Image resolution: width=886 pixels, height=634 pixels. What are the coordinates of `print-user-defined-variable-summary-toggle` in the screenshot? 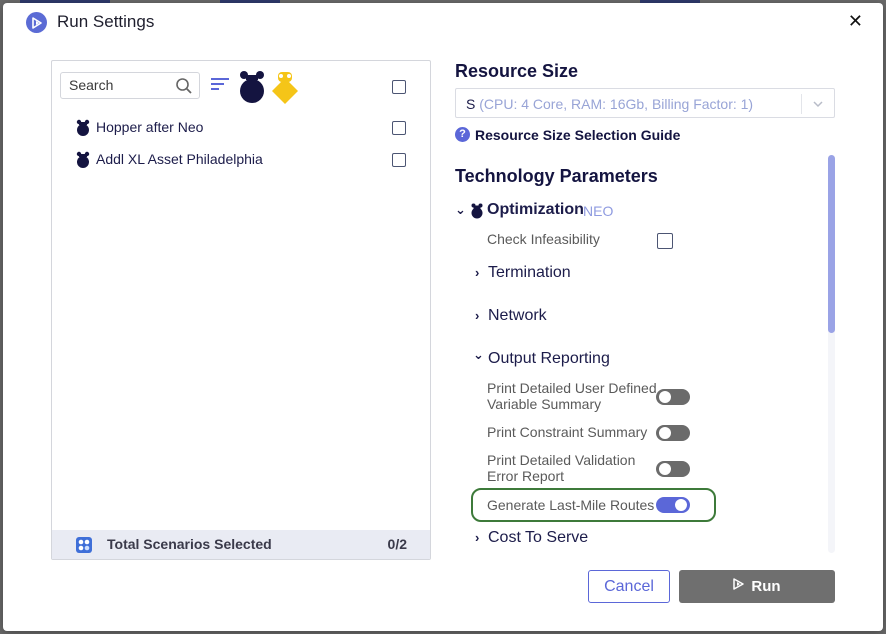 It's located at (673, 397).